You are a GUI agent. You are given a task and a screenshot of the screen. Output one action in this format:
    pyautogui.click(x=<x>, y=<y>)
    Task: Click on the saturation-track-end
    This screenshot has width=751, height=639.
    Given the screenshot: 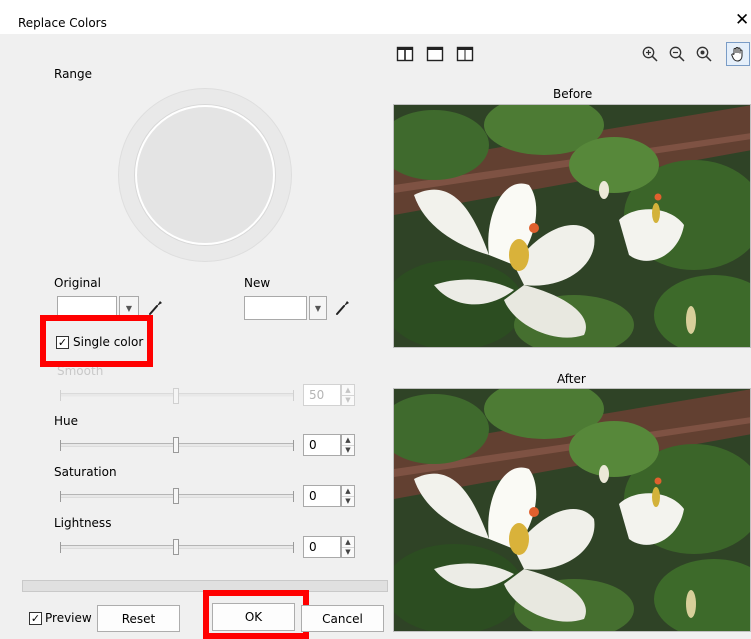 What is the action you would take?
    pyautogui.click(x=293, y=496)
    